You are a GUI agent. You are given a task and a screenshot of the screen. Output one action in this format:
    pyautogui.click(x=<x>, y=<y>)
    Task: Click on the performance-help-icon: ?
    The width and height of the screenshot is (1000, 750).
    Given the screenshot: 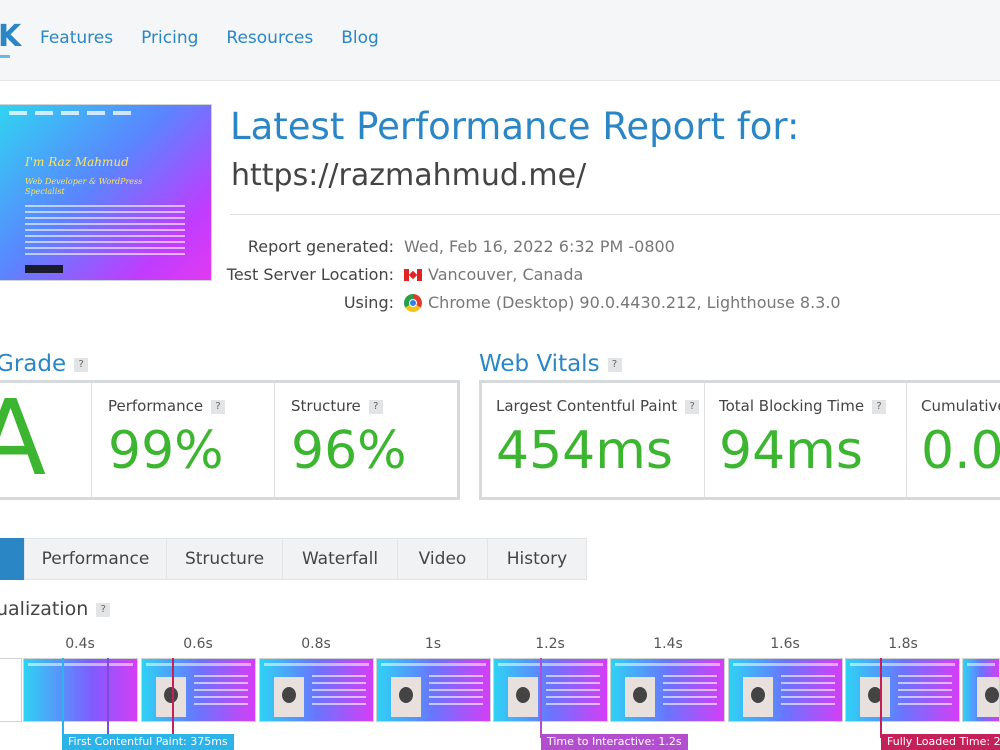 What is the action you would take?
    pyautogui.click(x=218, y=406)
    